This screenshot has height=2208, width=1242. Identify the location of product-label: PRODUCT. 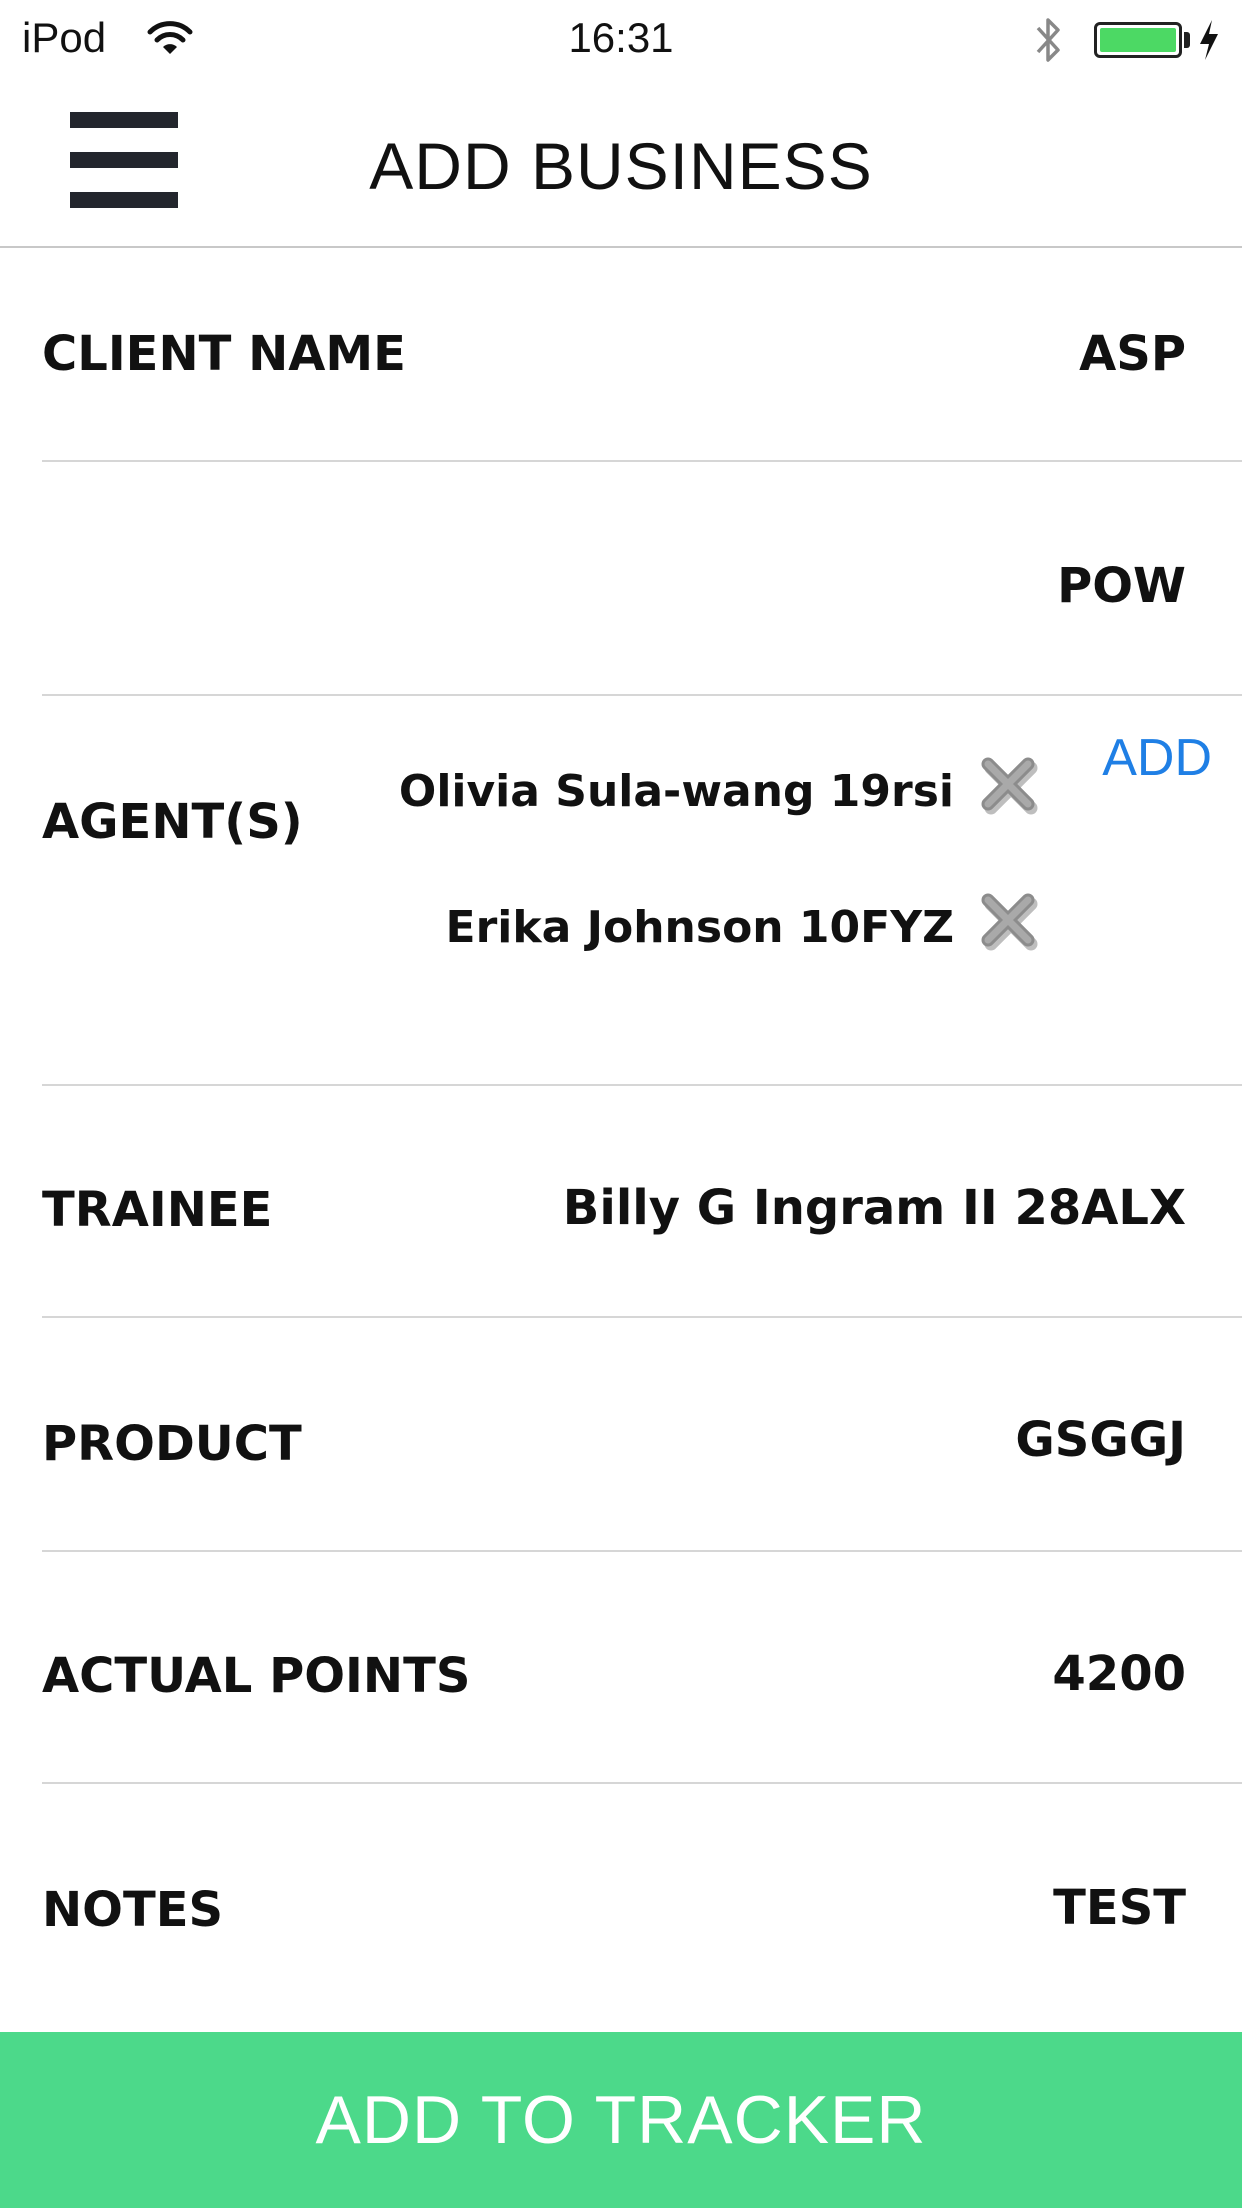
(172, 1444).